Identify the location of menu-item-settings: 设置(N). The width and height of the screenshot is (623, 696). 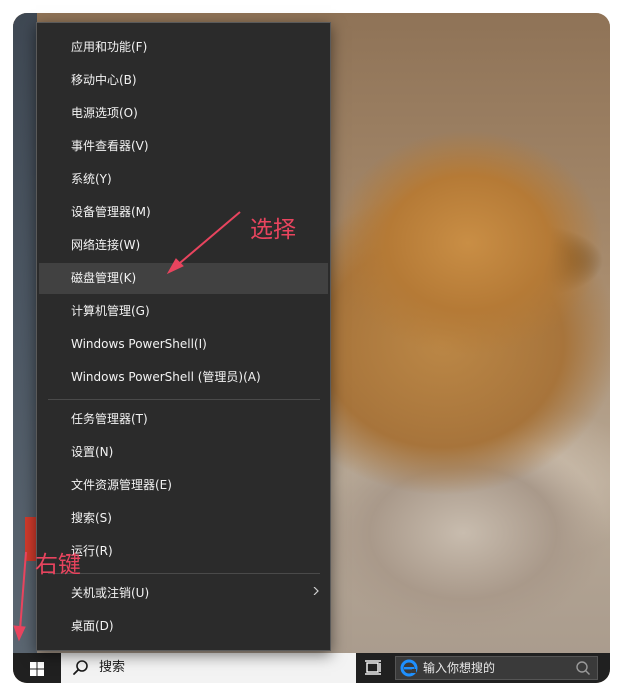
(183, 452).